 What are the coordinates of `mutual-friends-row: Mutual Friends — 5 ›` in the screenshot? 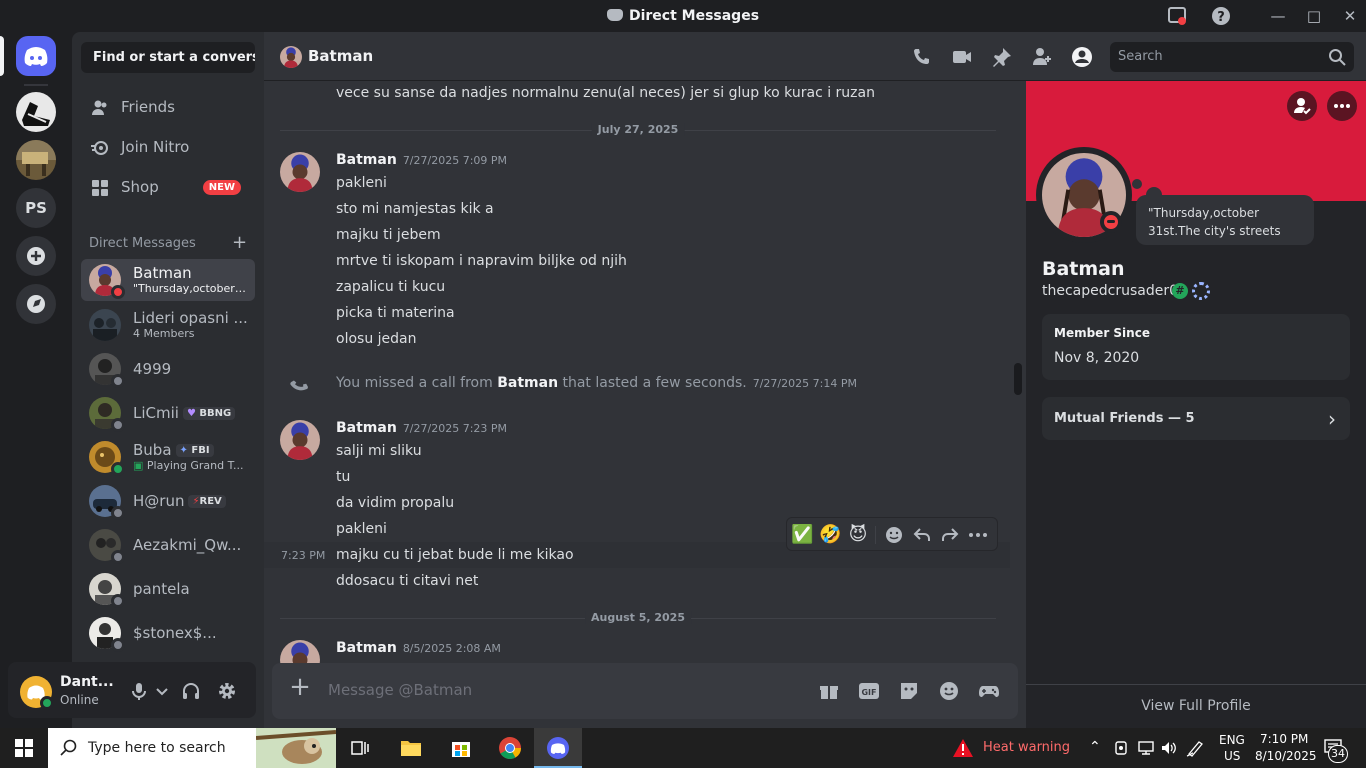 It's located at (1196, 418).